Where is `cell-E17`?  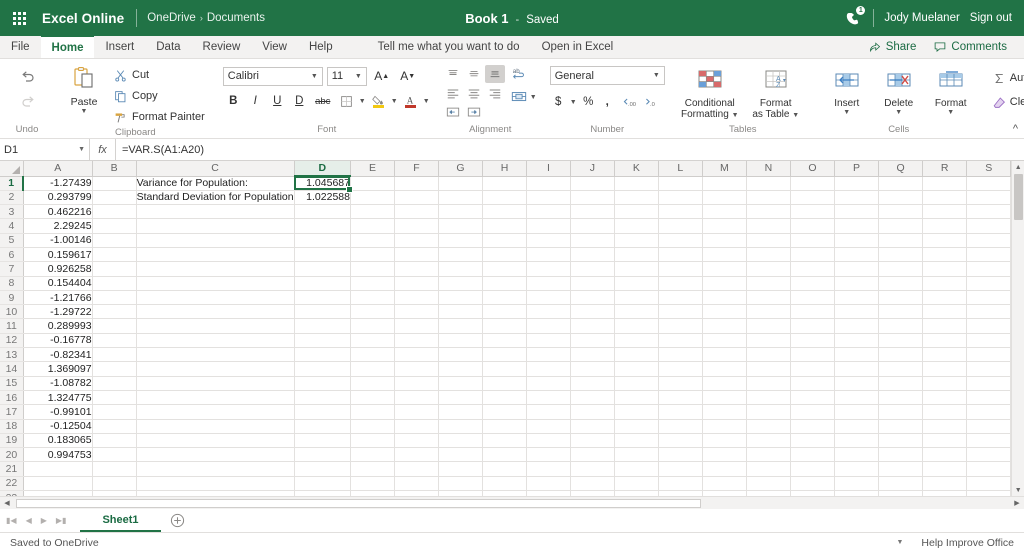 cell-E17 is located at coordinates (372, 412).